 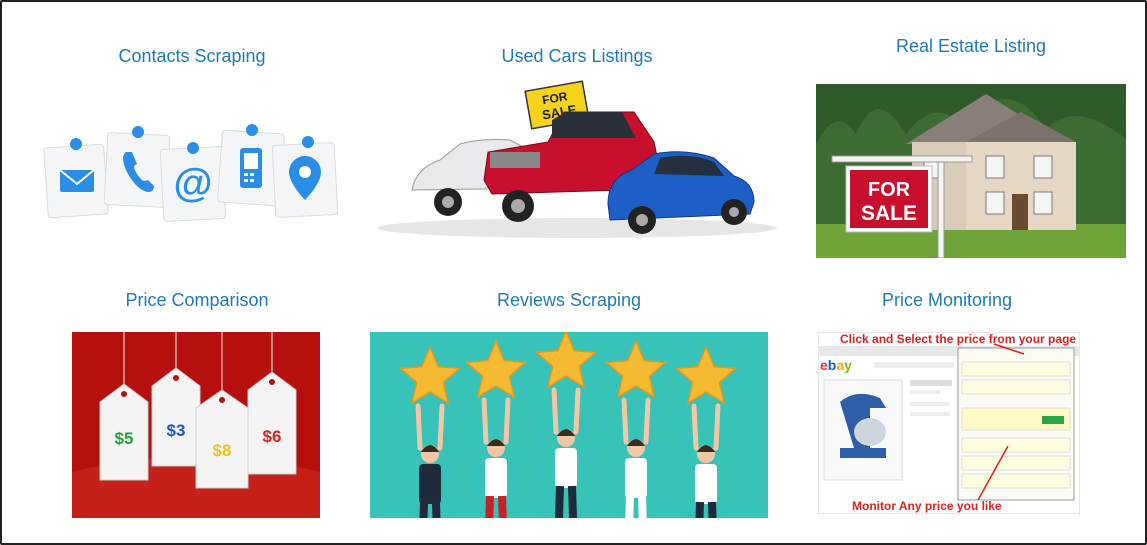 I want to click on at-note: @, so click(x=193, y=182).